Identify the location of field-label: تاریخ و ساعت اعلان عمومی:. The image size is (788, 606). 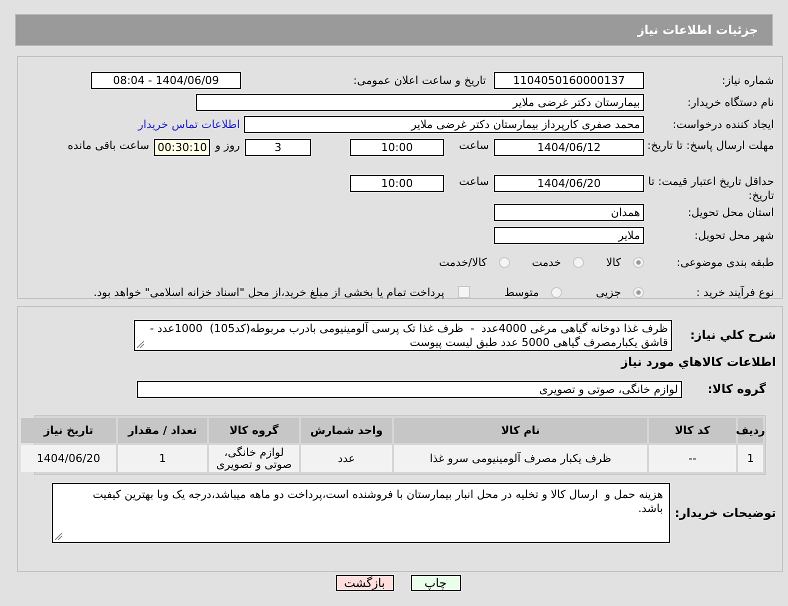
(419, 80).